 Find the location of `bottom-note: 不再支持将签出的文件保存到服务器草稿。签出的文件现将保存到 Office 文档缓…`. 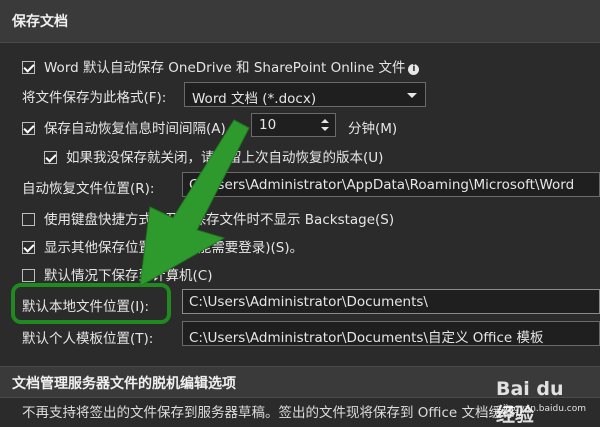

bottom-note: 不再支持将签出的文件保存到服务器草稿。签出的文件现将保存到 Office 文档缓… is located at coordinates (275, 413).